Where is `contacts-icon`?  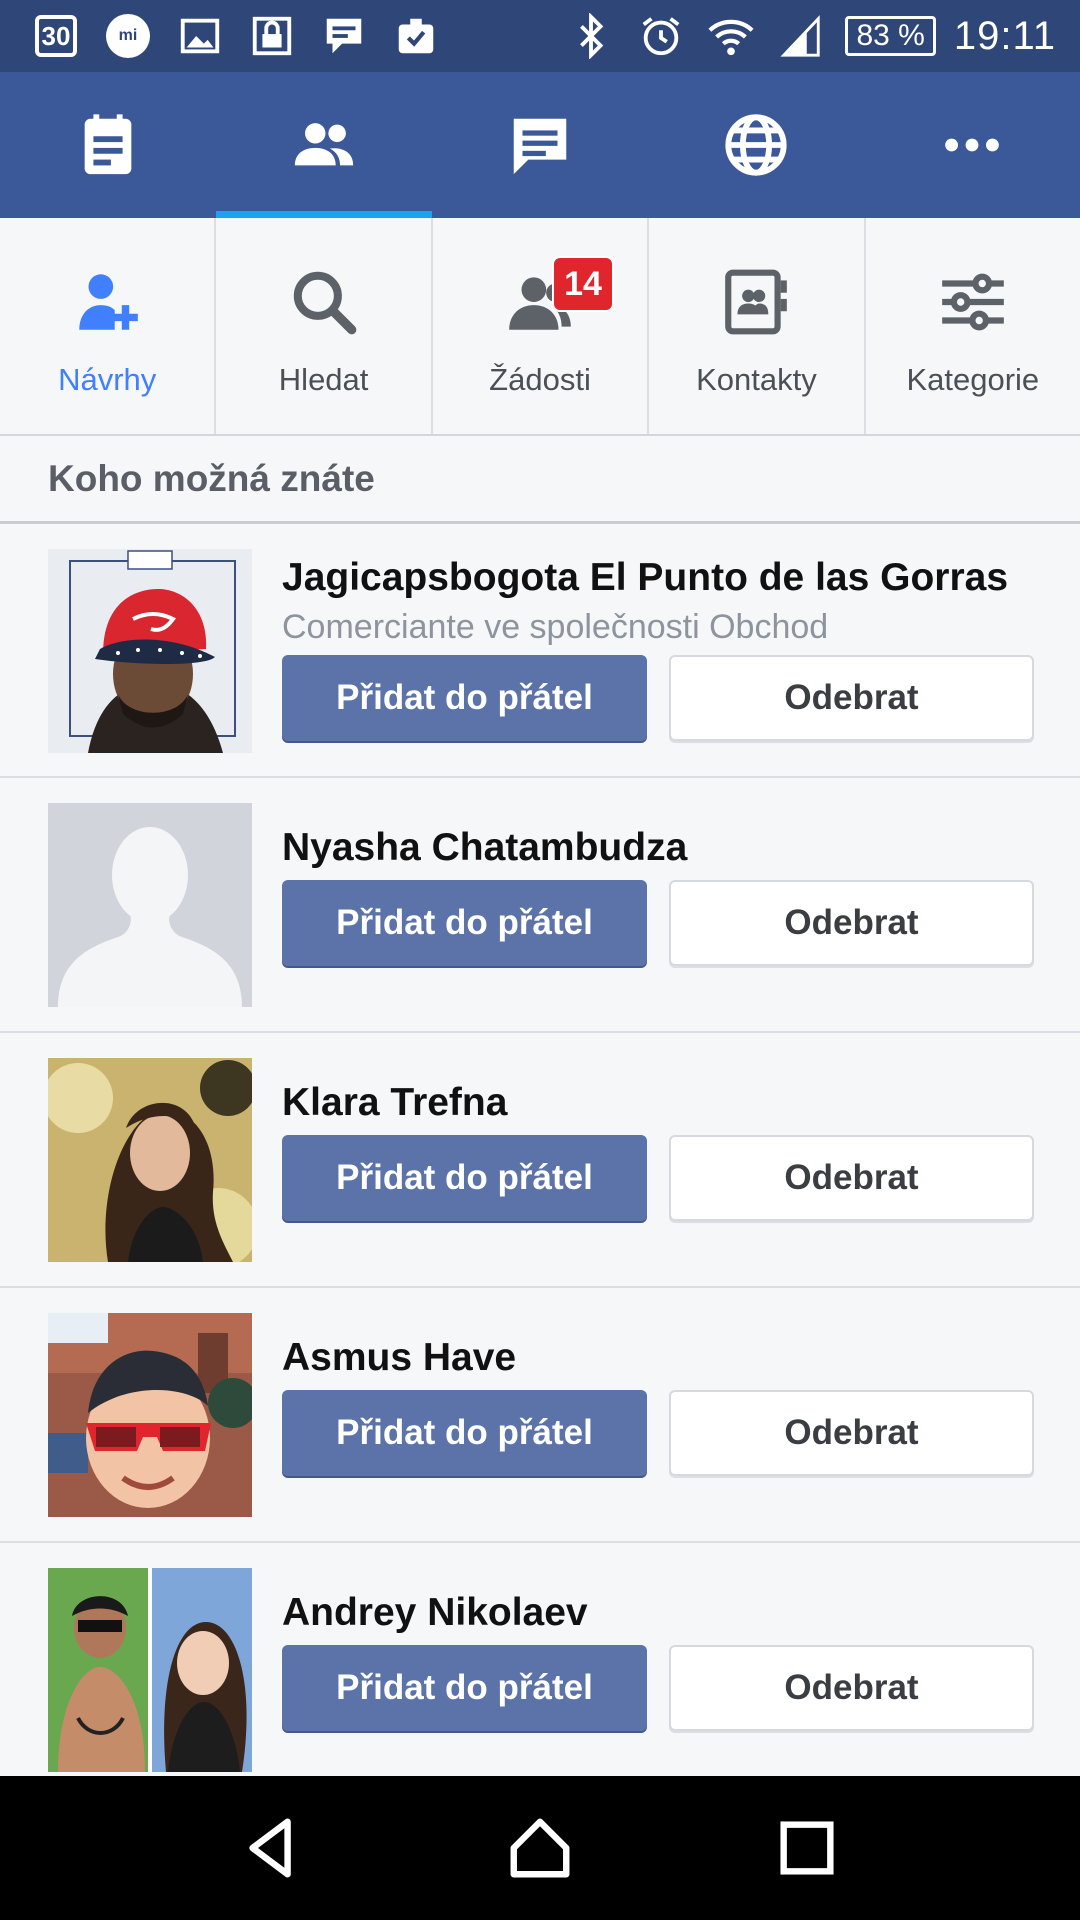 contacts-icon is located at coordinates (756, 302).